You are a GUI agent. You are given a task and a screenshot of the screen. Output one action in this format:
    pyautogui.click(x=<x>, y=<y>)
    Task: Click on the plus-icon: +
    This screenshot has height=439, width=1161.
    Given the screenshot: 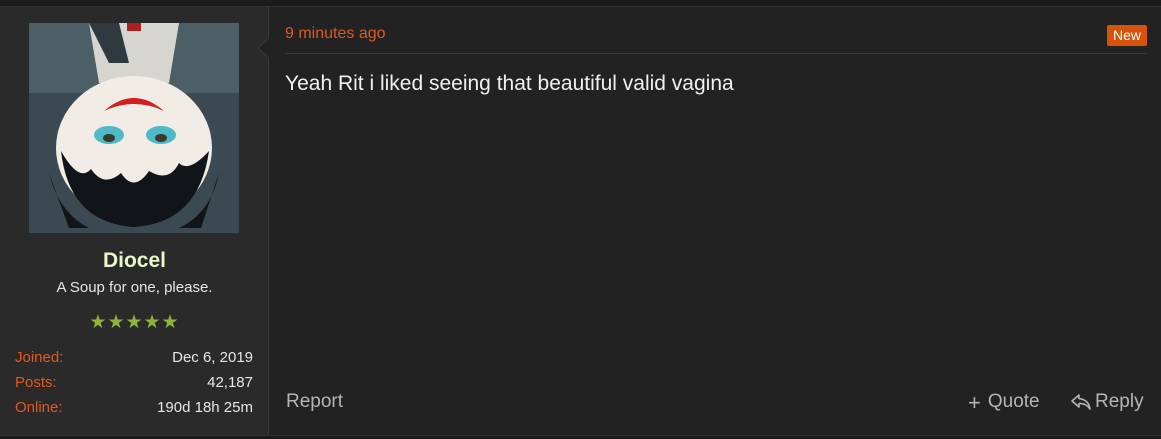 What is the action you would take?
    pyautogui.click(x=974, y=402)
    